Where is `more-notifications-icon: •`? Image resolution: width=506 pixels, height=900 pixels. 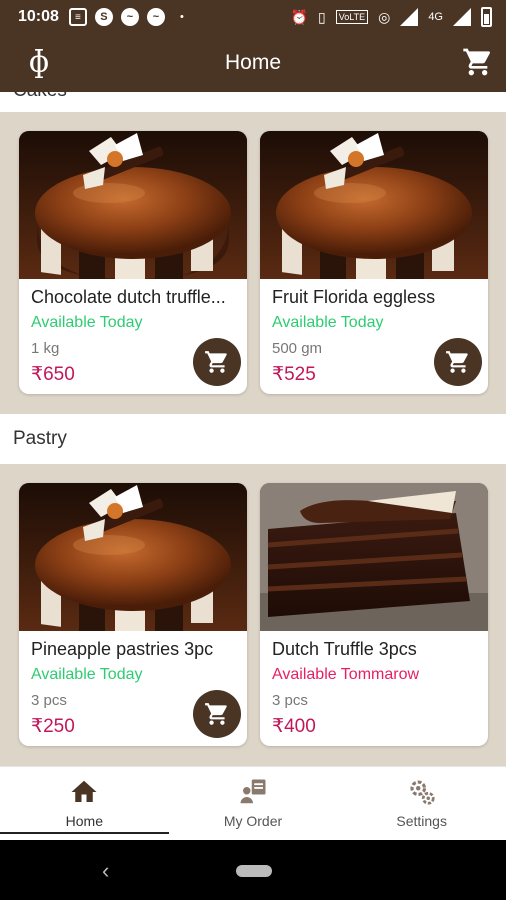 more-notifications-icon: • is located at coordinates (181, 17).